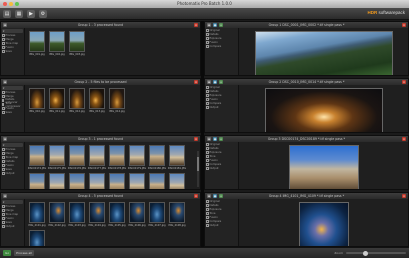  I want to click on thumbnail: DSC00183.JPG, so click(57, 180).